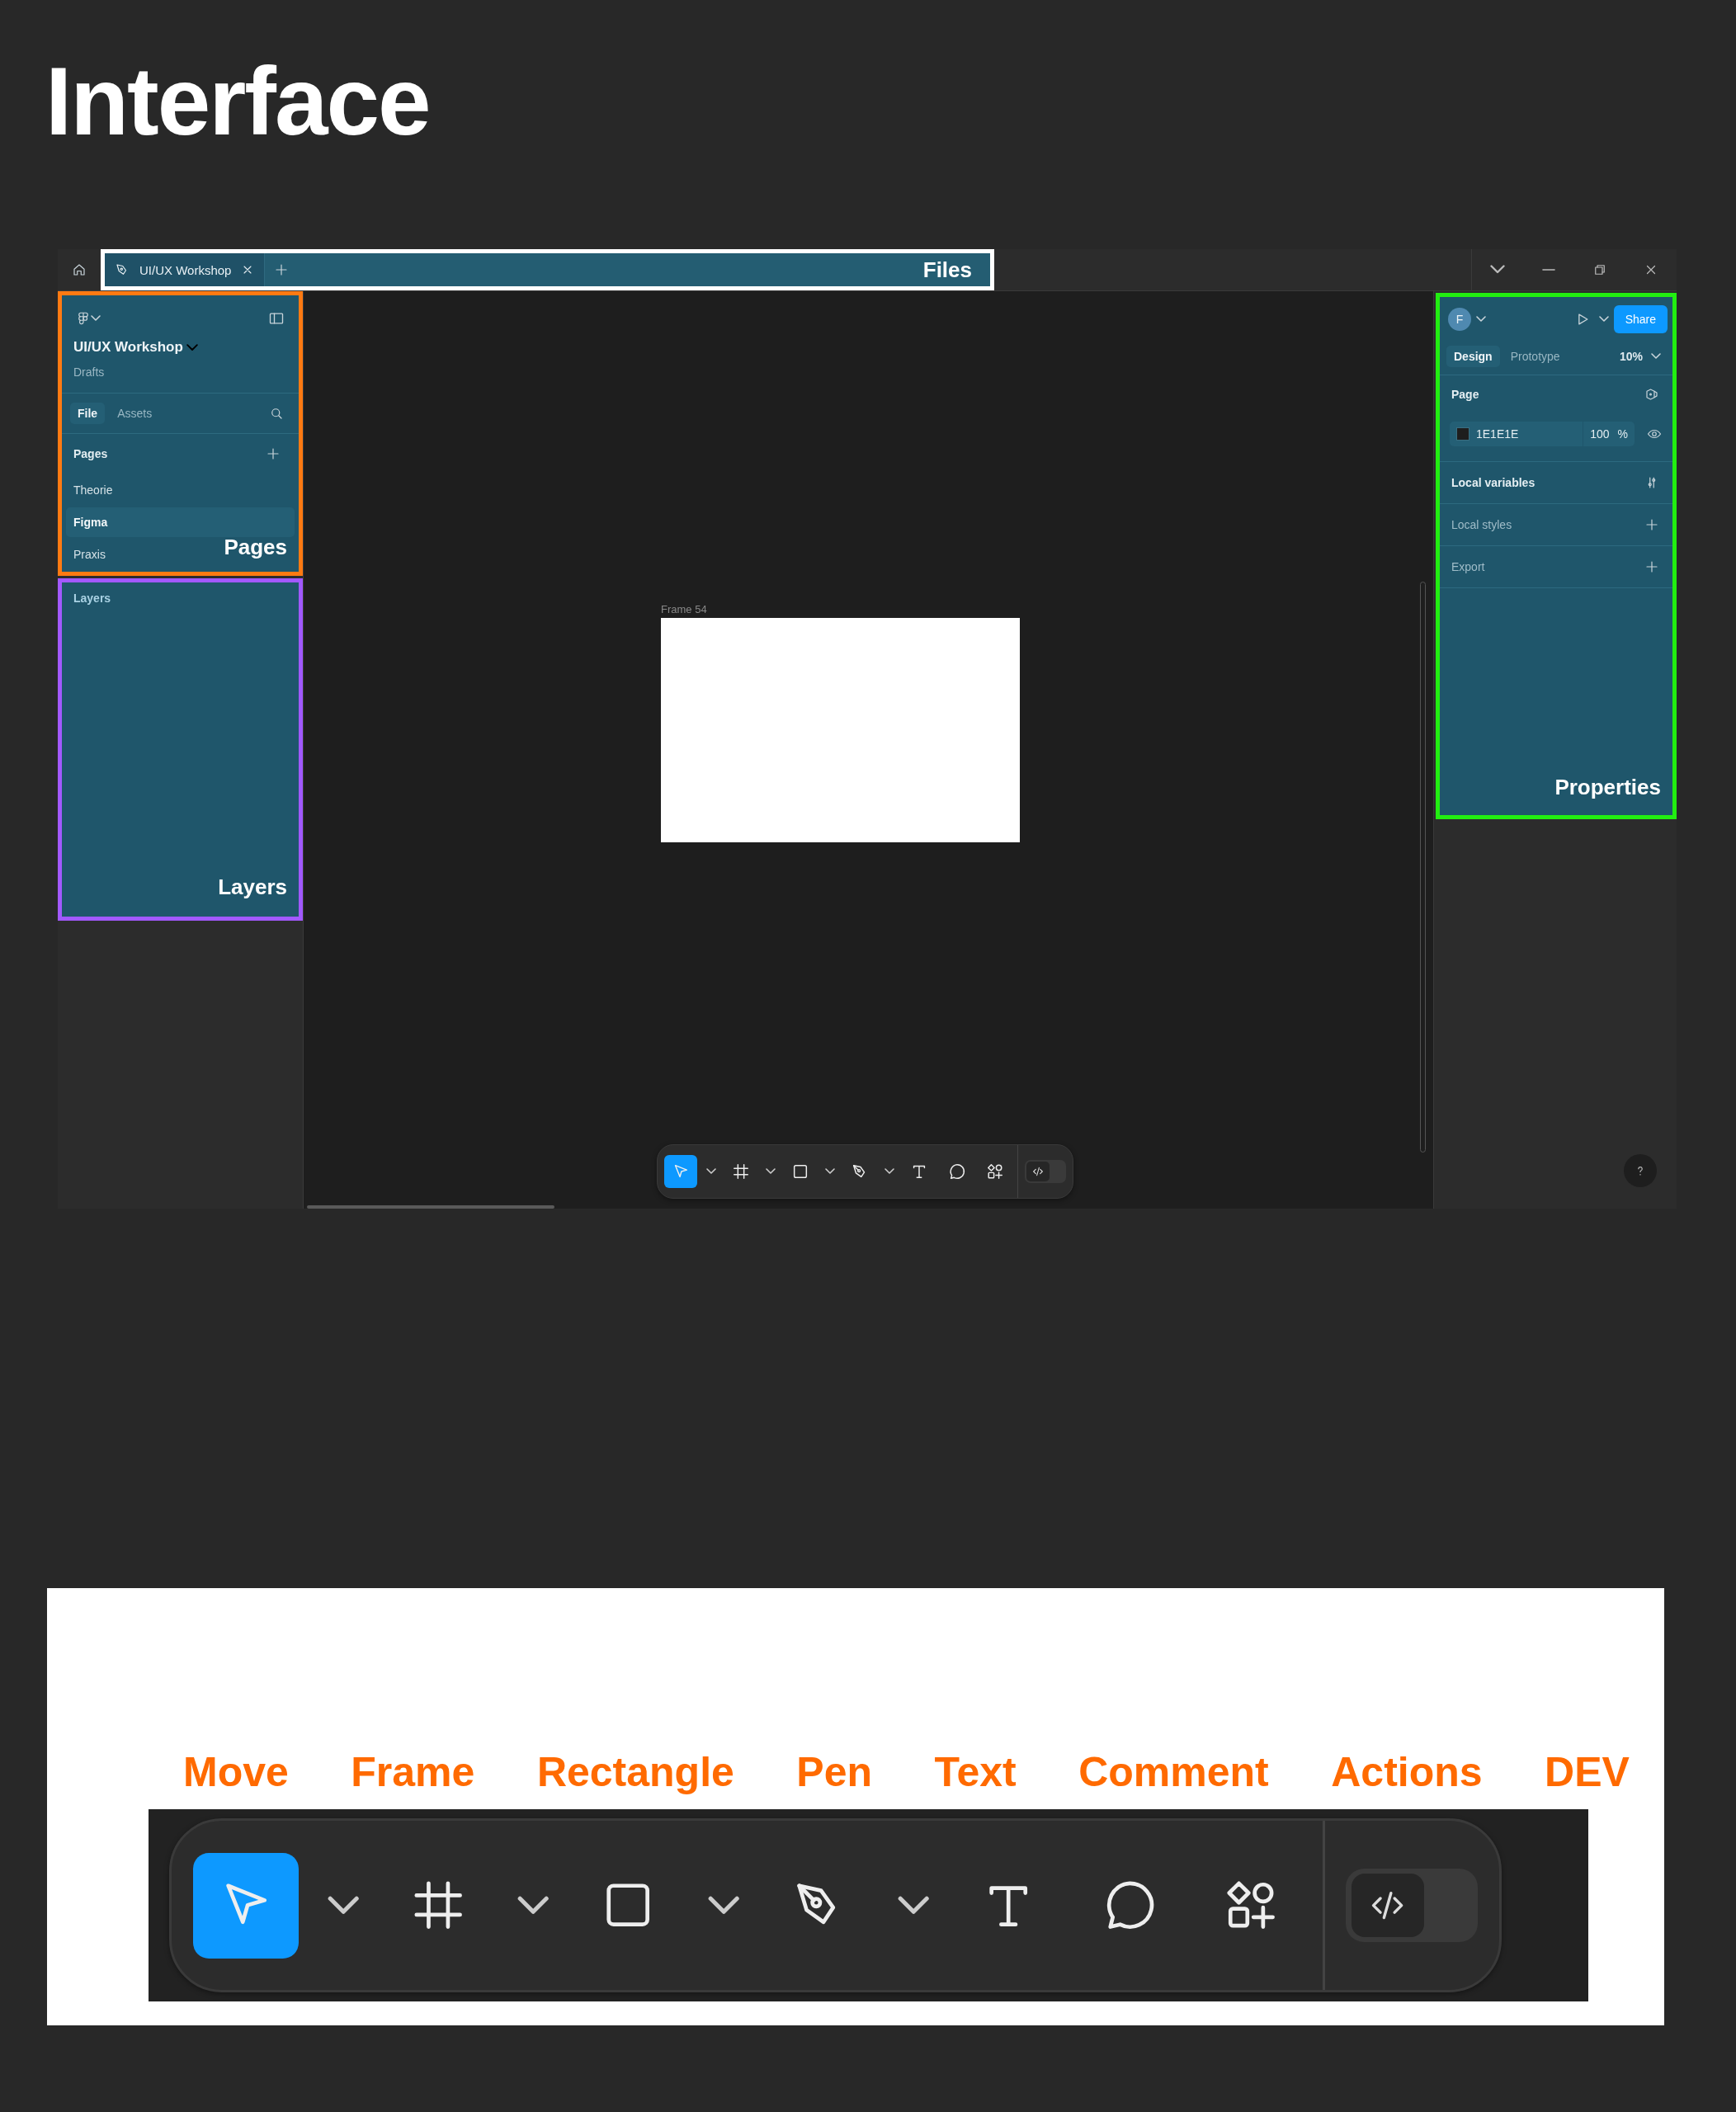 Image resolution: width=1736 pixels, height=2112 pixels. I want to click on properties-annotation-text: Properties, so click(1607, 787).